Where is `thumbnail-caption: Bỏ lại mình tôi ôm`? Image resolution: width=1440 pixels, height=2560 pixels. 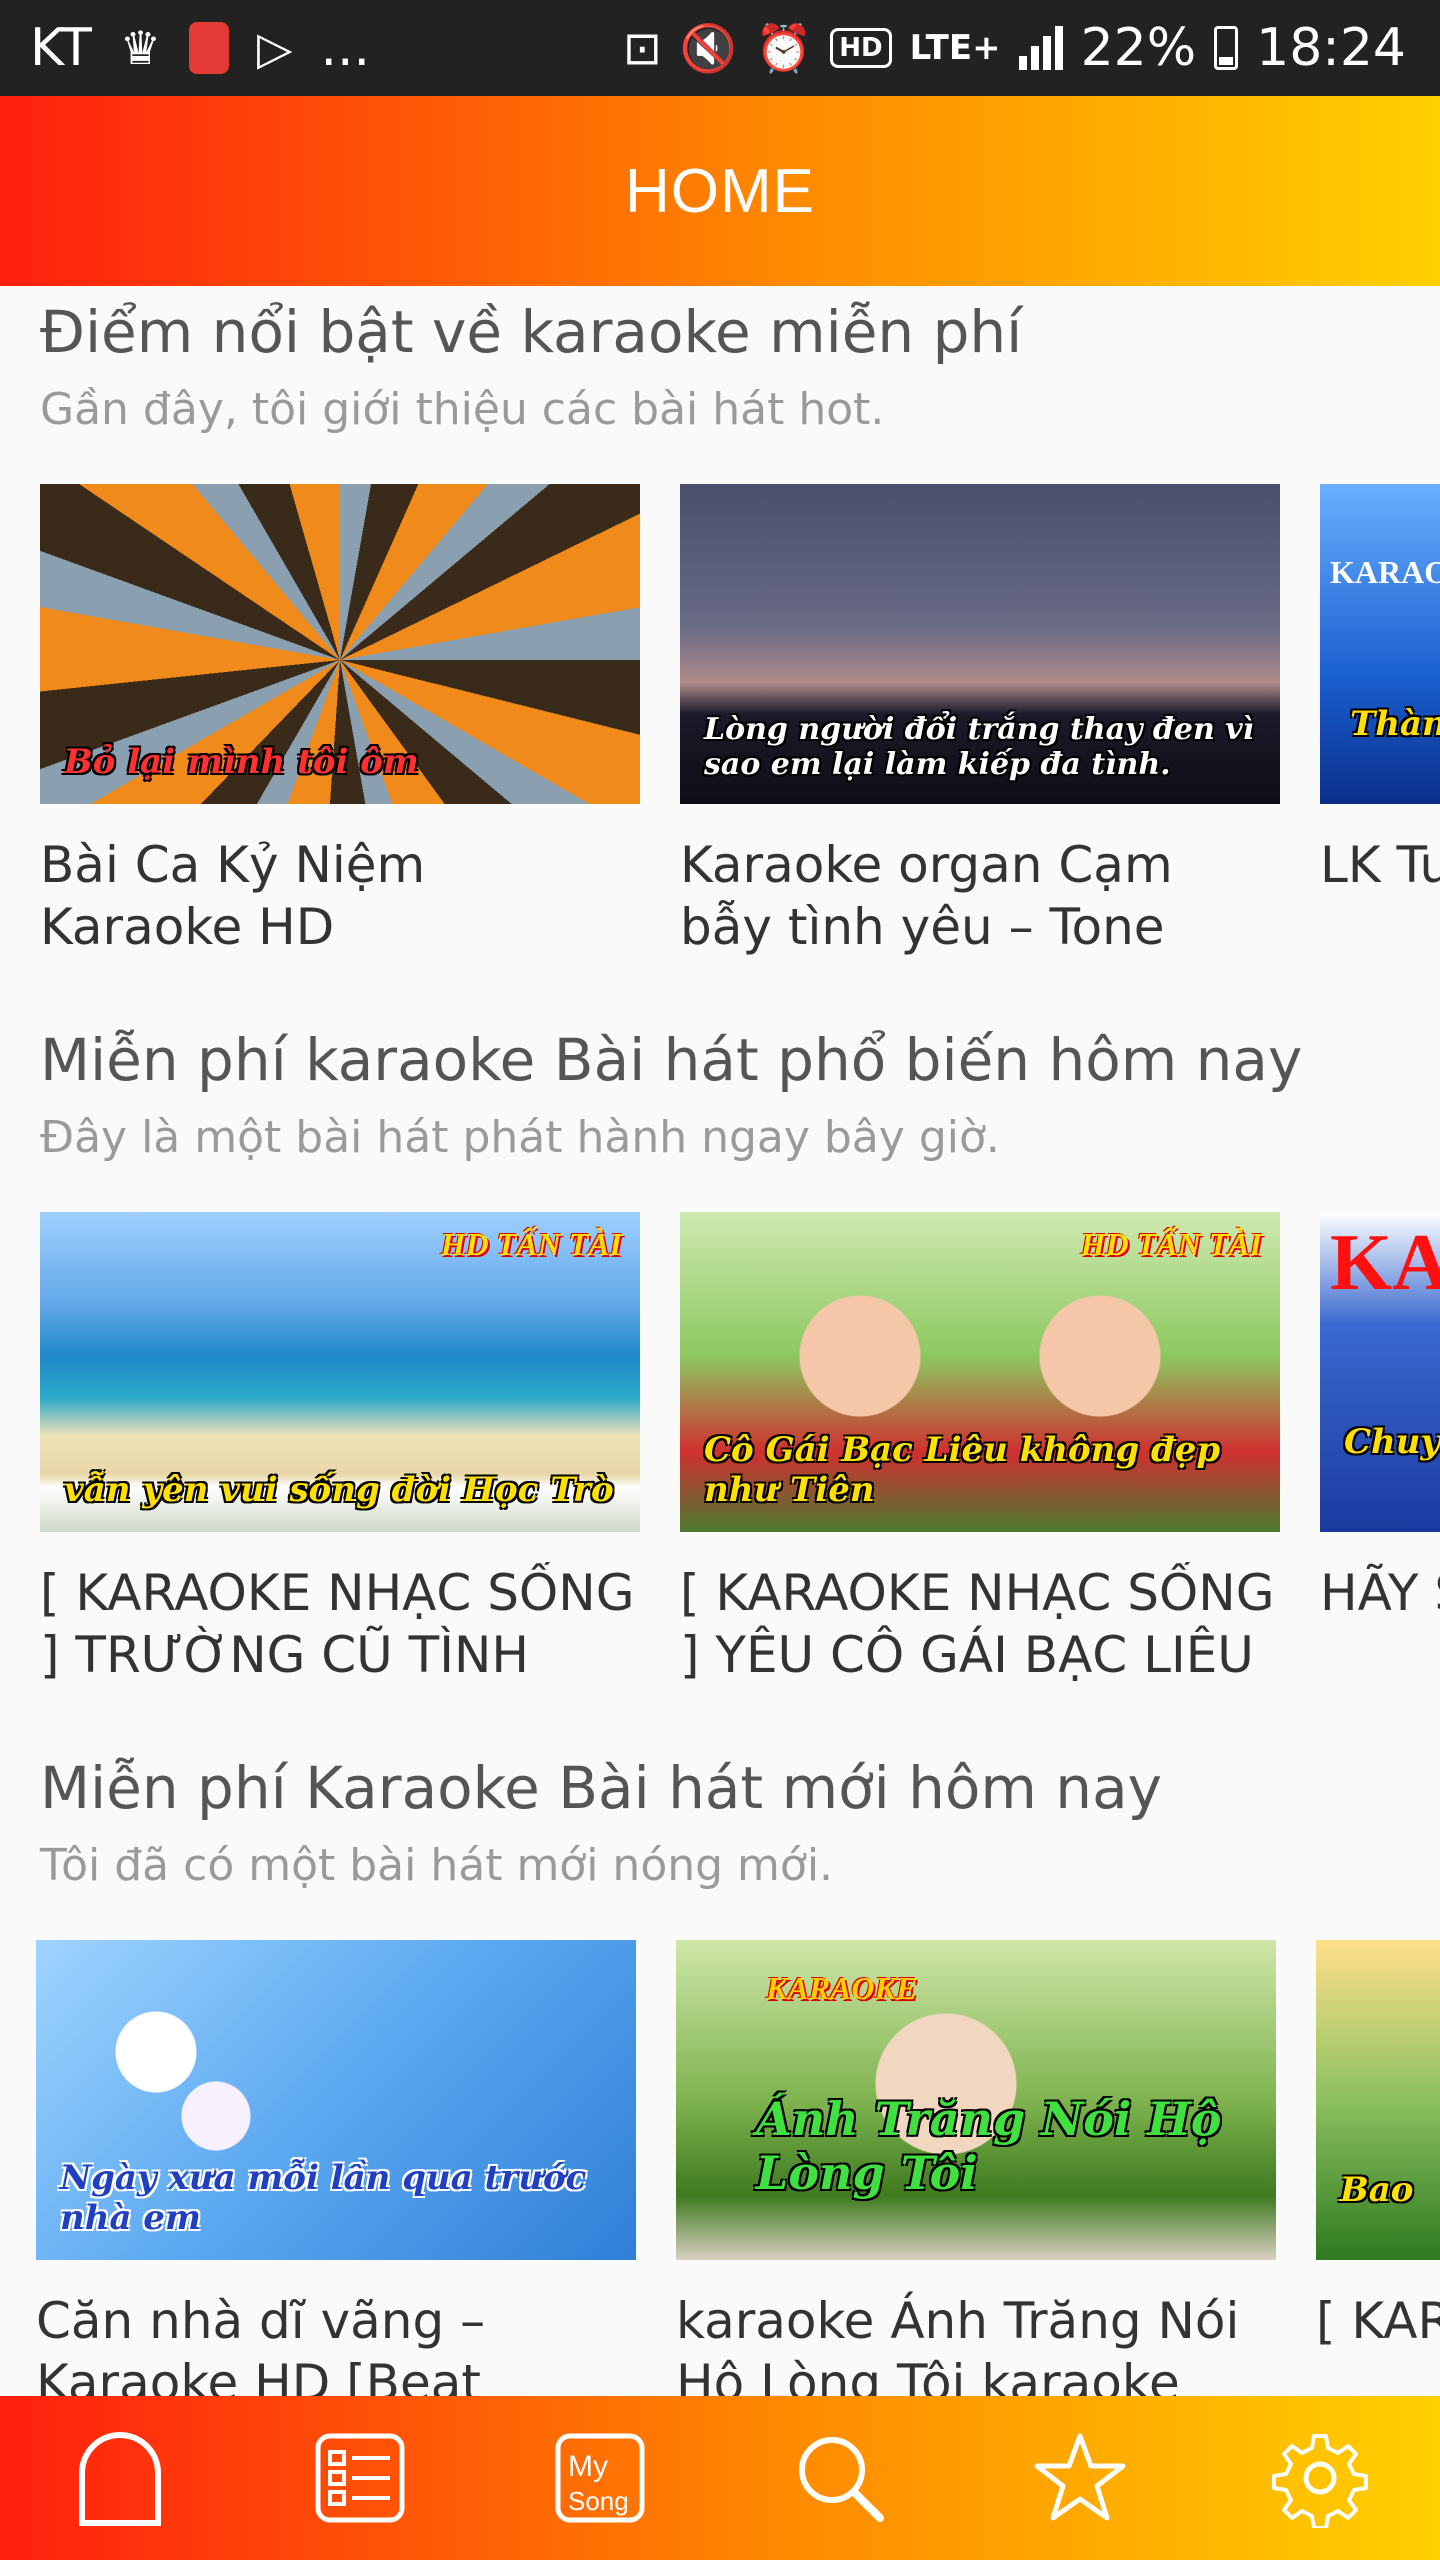
thumbnail-caption: Bỏ lại mình tôi ôm is located at coordinates (241, 762).